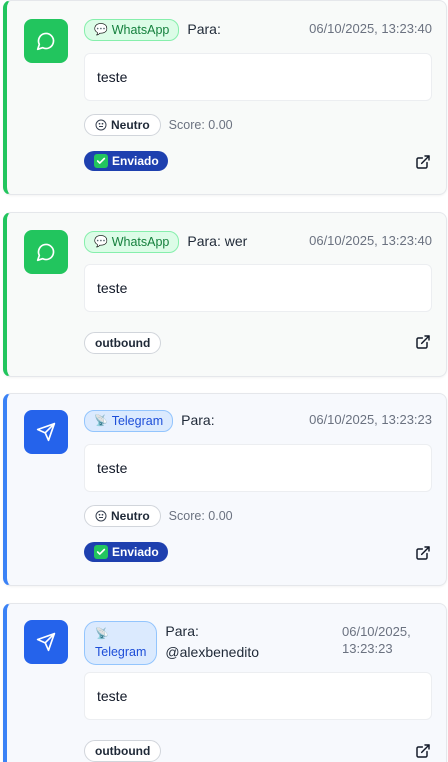  I want to click on recipient: Para: wer, so click(217, 241).